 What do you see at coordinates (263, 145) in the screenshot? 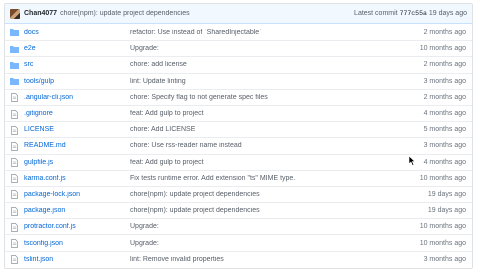
I see `commit-message-link: chore: Use rss-reader name instead` at bounding box center [263, 145].